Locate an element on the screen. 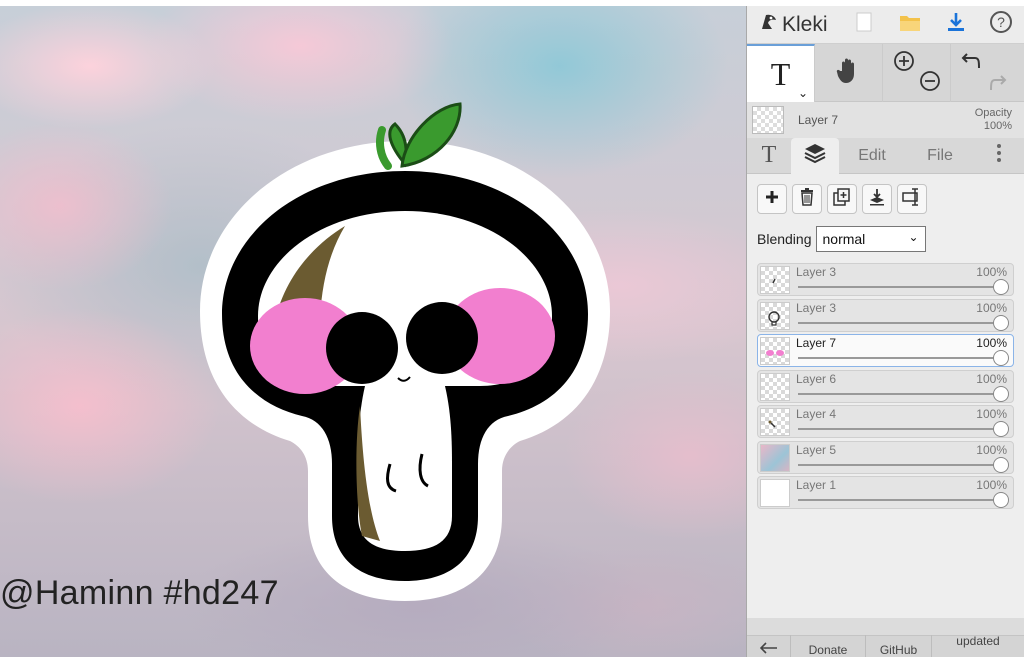 Image resolution: width=1024 pixels, height=657 pixels. trash-icon is located at coordinates (807, 199).